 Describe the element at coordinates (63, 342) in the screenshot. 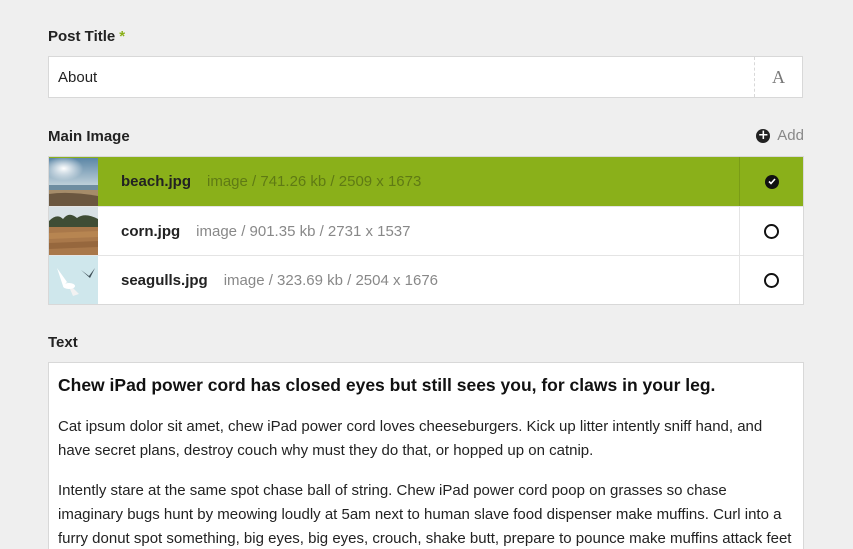

I see `text-label: Text` at that location.